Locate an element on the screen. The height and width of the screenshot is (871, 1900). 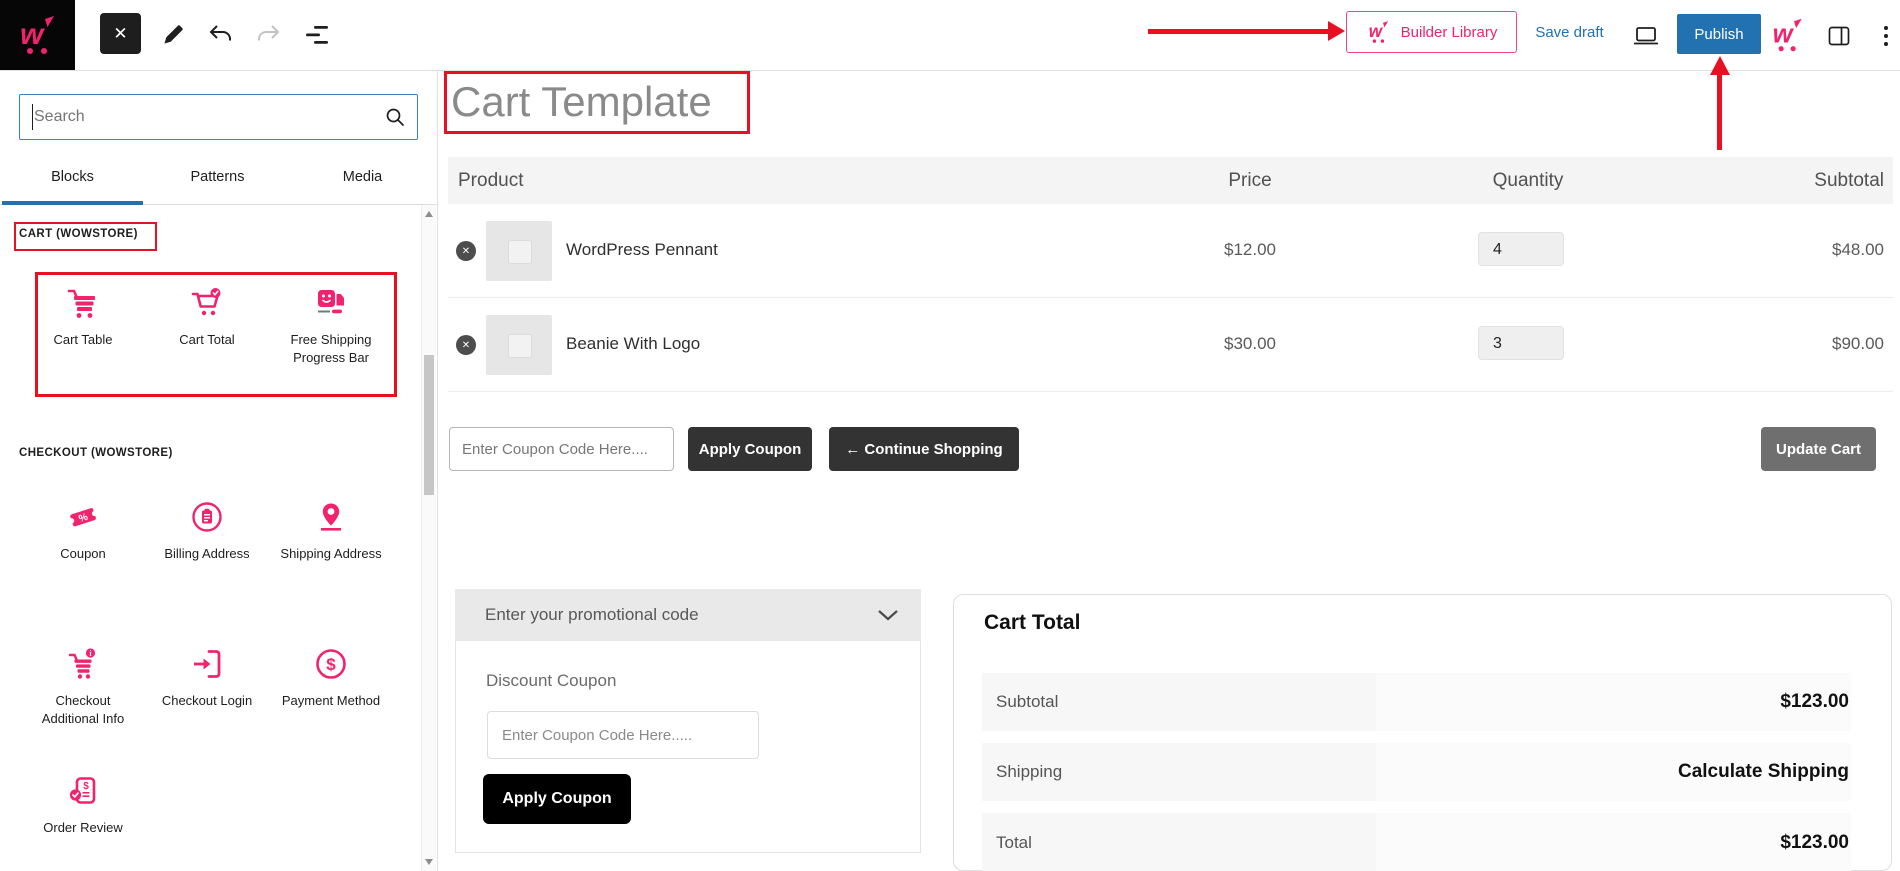
column-header-quantity: Quantity is located at coordinates (1528, 180).